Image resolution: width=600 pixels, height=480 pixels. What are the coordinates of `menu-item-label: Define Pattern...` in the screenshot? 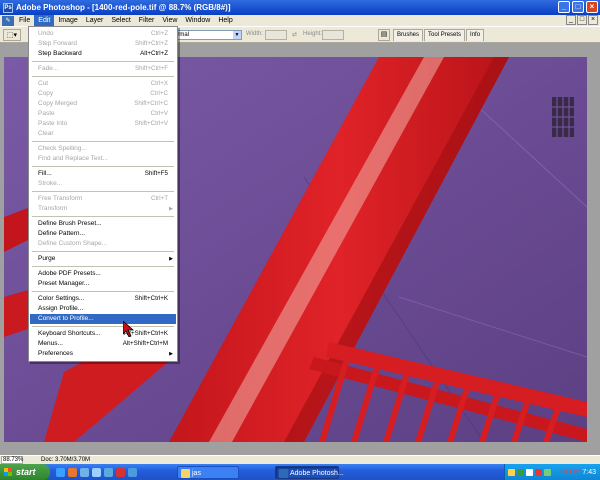 It's located at (61, 233).